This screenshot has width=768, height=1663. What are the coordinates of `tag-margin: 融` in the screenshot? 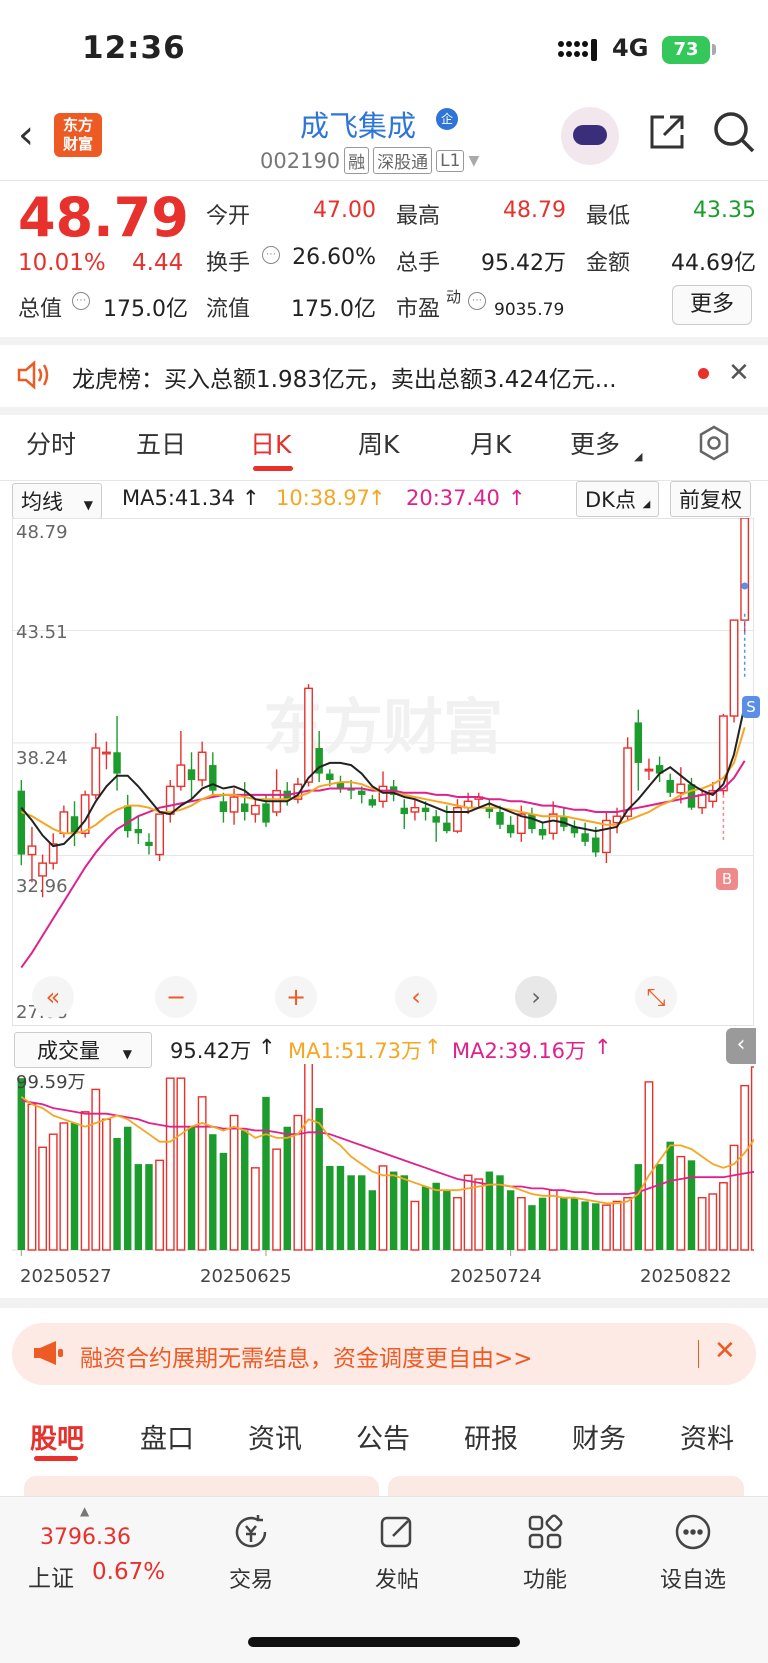 It's located at (357, 160).